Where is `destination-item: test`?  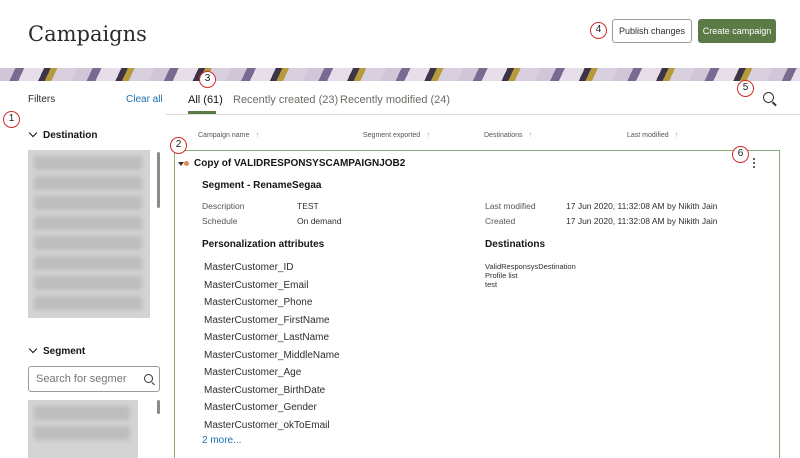
destination-item: test is located at coordinates (491, 284).